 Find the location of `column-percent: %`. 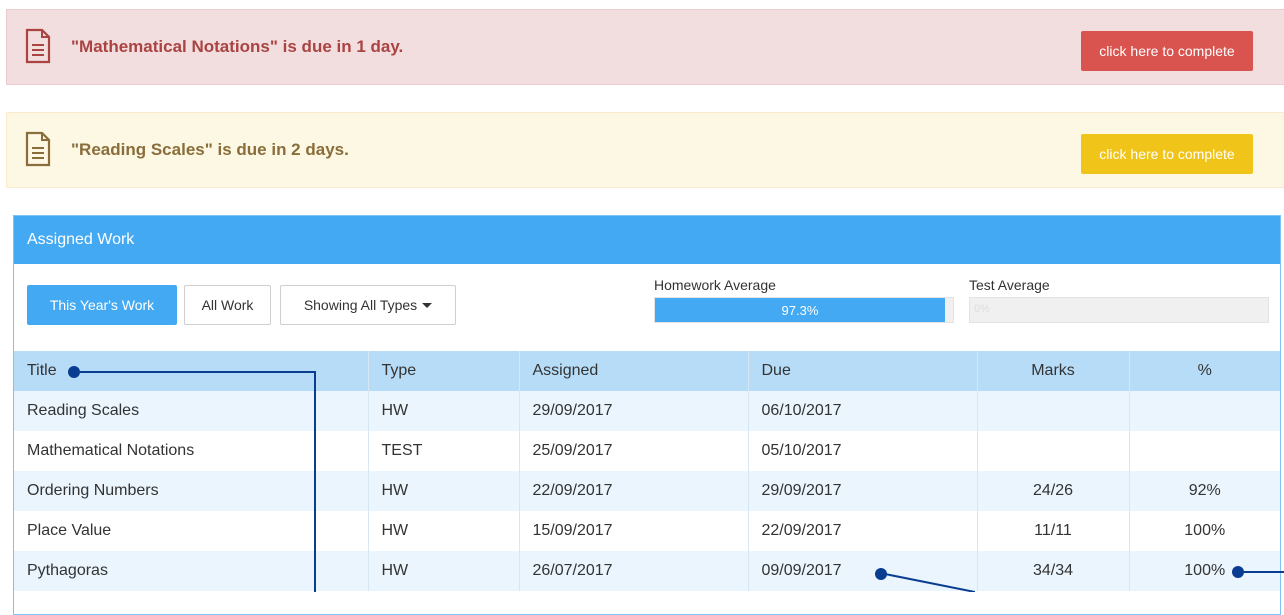

column-percent: % is located at coordinates (1204, 371).